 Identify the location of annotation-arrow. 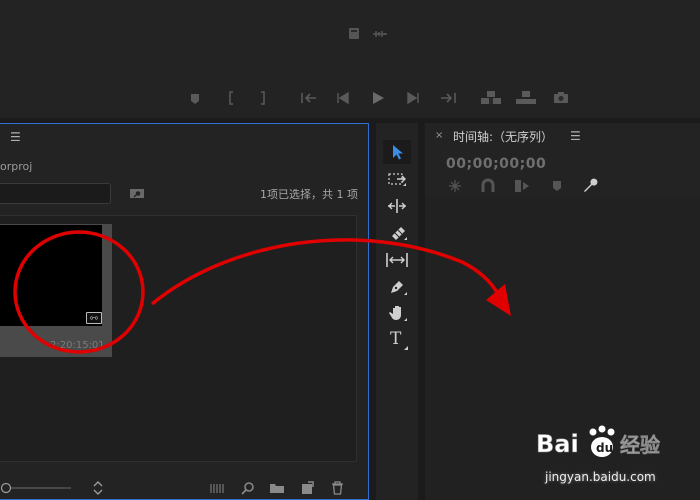
(325, 272).